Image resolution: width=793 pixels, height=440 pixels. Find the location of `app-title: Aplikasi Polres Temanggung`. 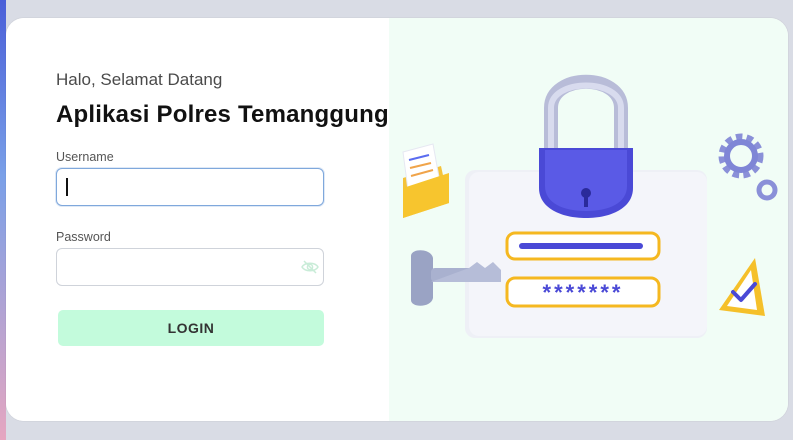

app-title: Aplikasi Polres Temanggung is located at coordinates (222, 114).